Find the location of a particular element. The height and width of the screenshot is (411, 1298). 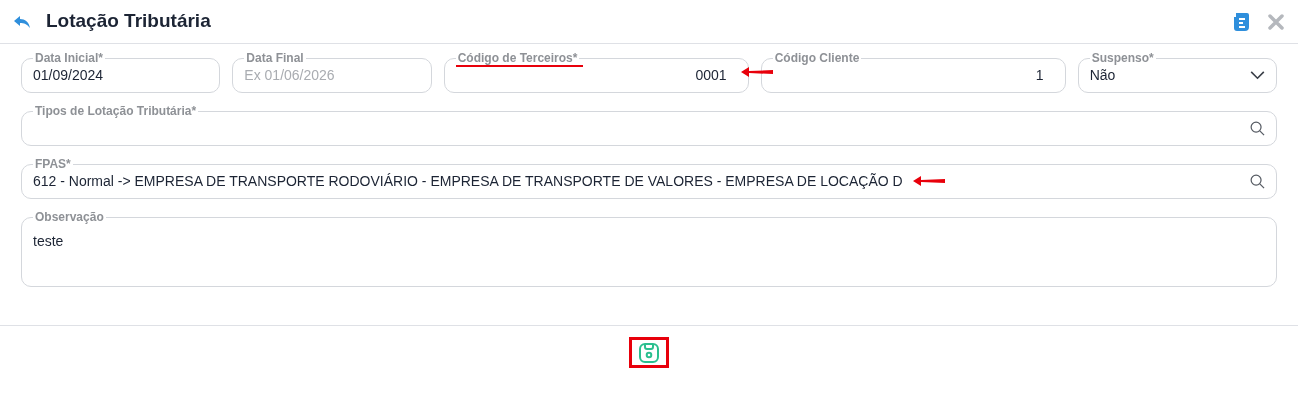

input-field: Suspenso* Não is located at coordinates (1177, 72).